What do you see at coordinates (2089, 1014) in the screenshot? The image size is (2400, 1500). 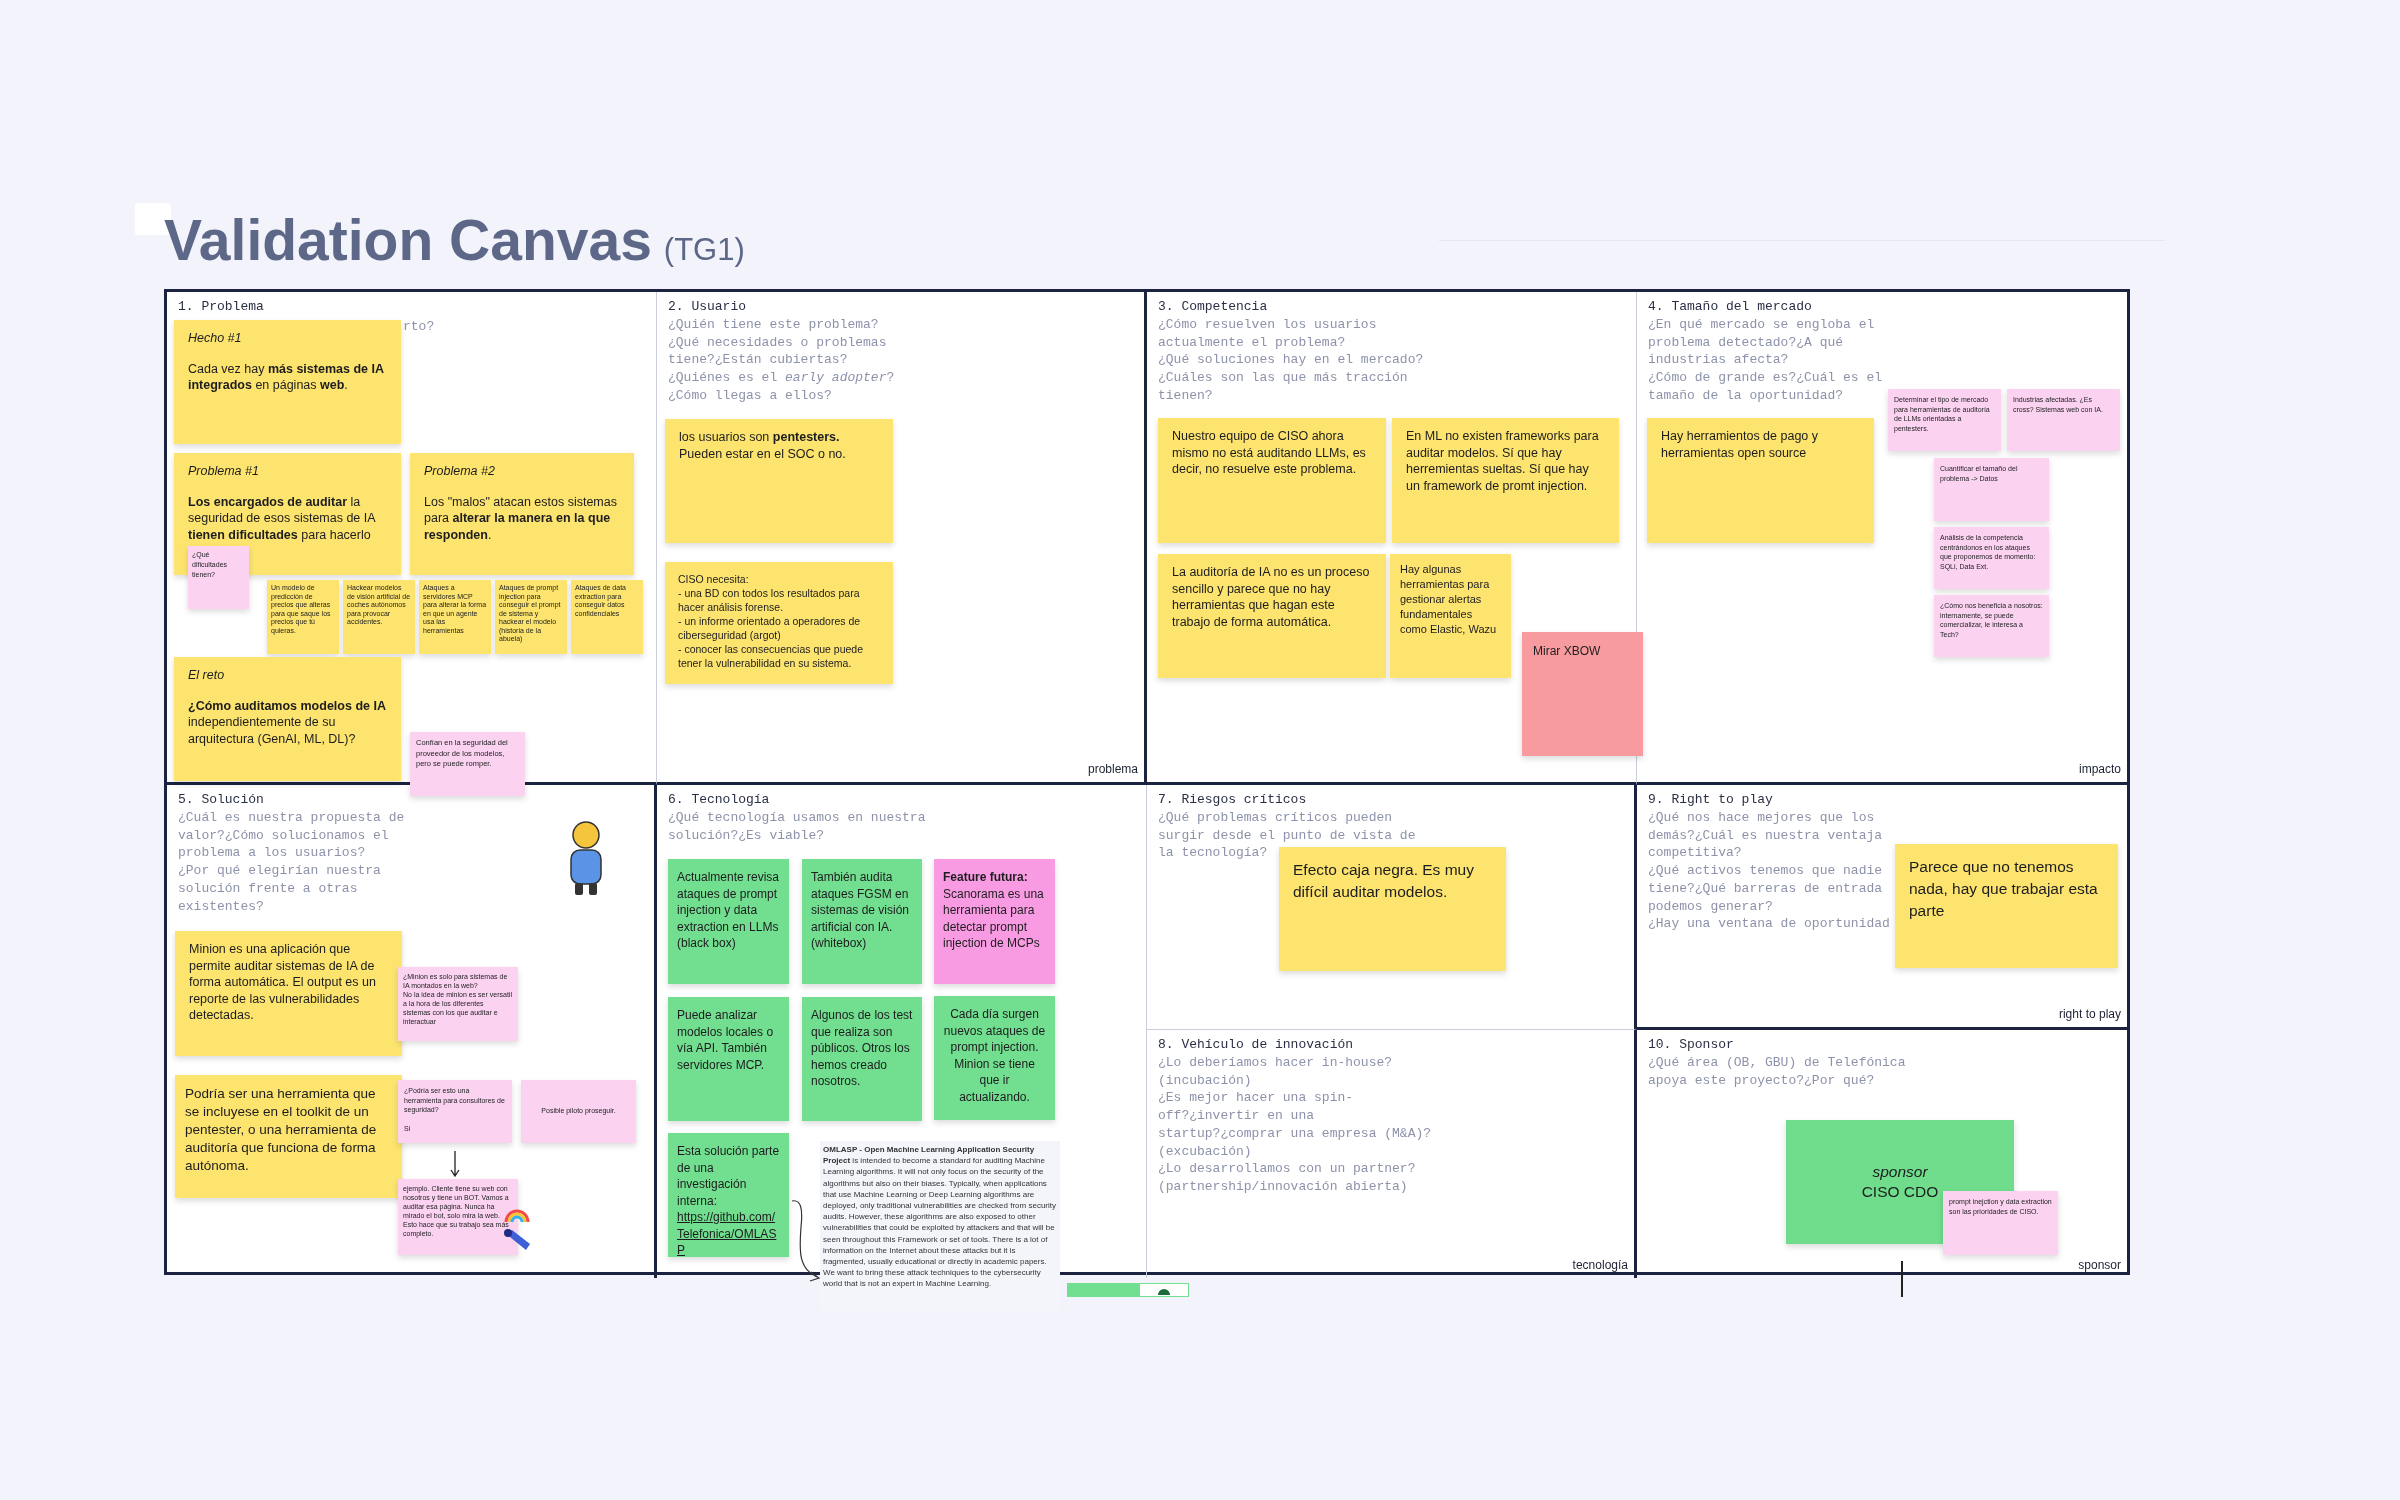 I see `cell-footer: right to play` at bounding box center [2089, 1014].